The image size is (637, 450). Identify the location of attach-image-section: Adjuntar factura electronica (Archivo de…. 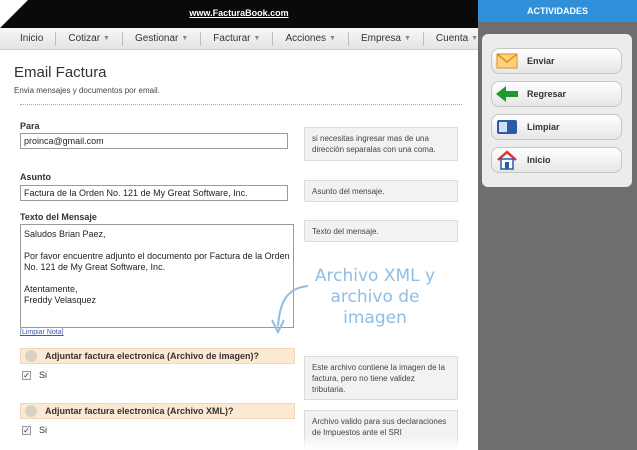
(157, 356).